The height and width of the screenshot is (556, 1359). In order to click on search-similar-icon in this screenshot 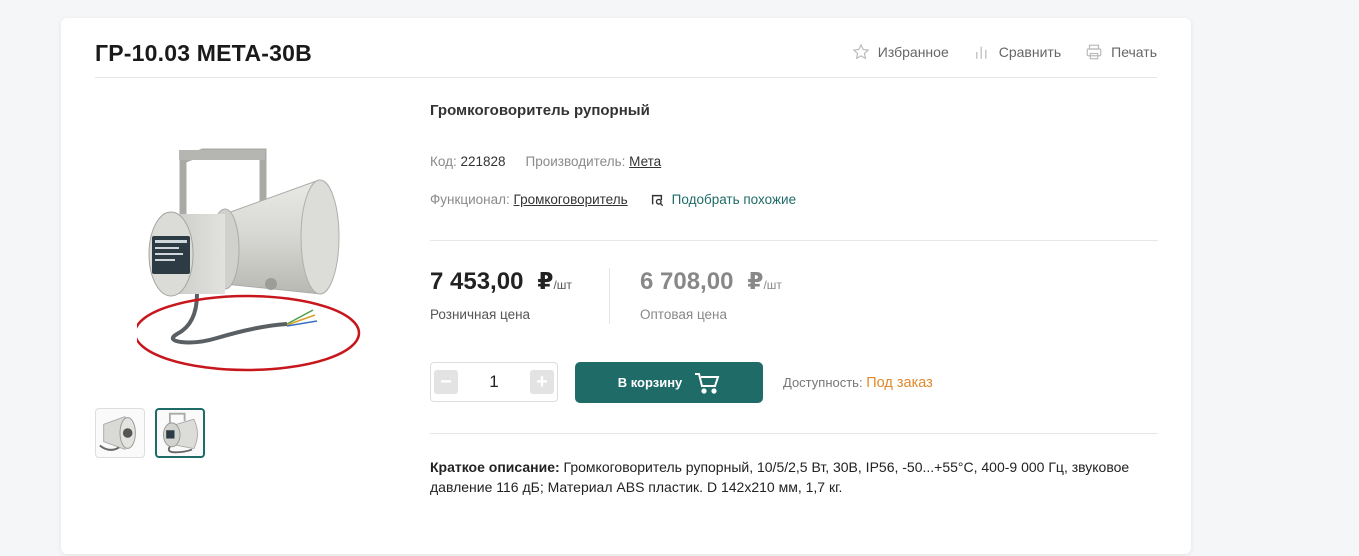, I will do `click(657, 200)`.